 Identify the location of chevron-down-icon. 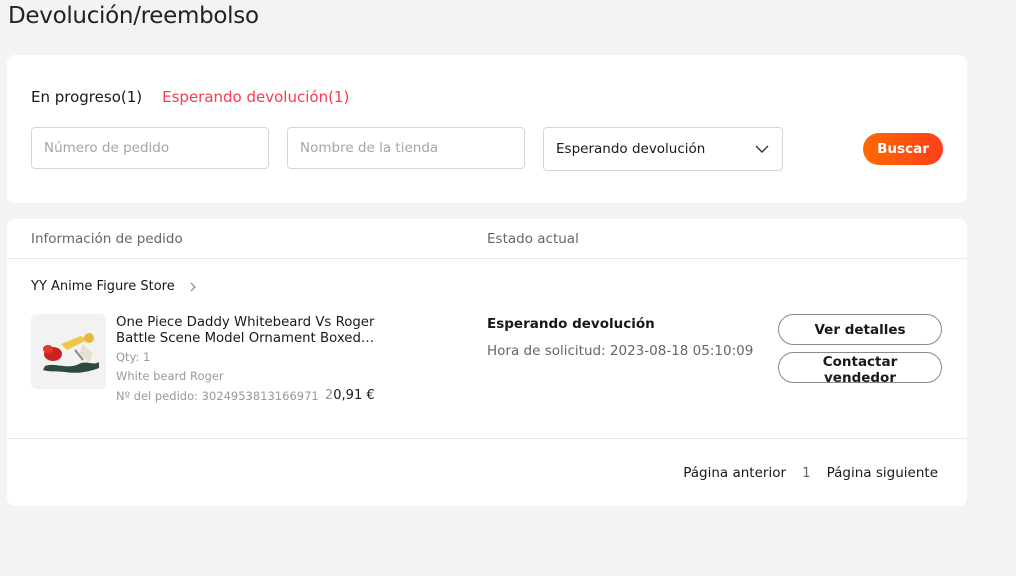
(762, 149).